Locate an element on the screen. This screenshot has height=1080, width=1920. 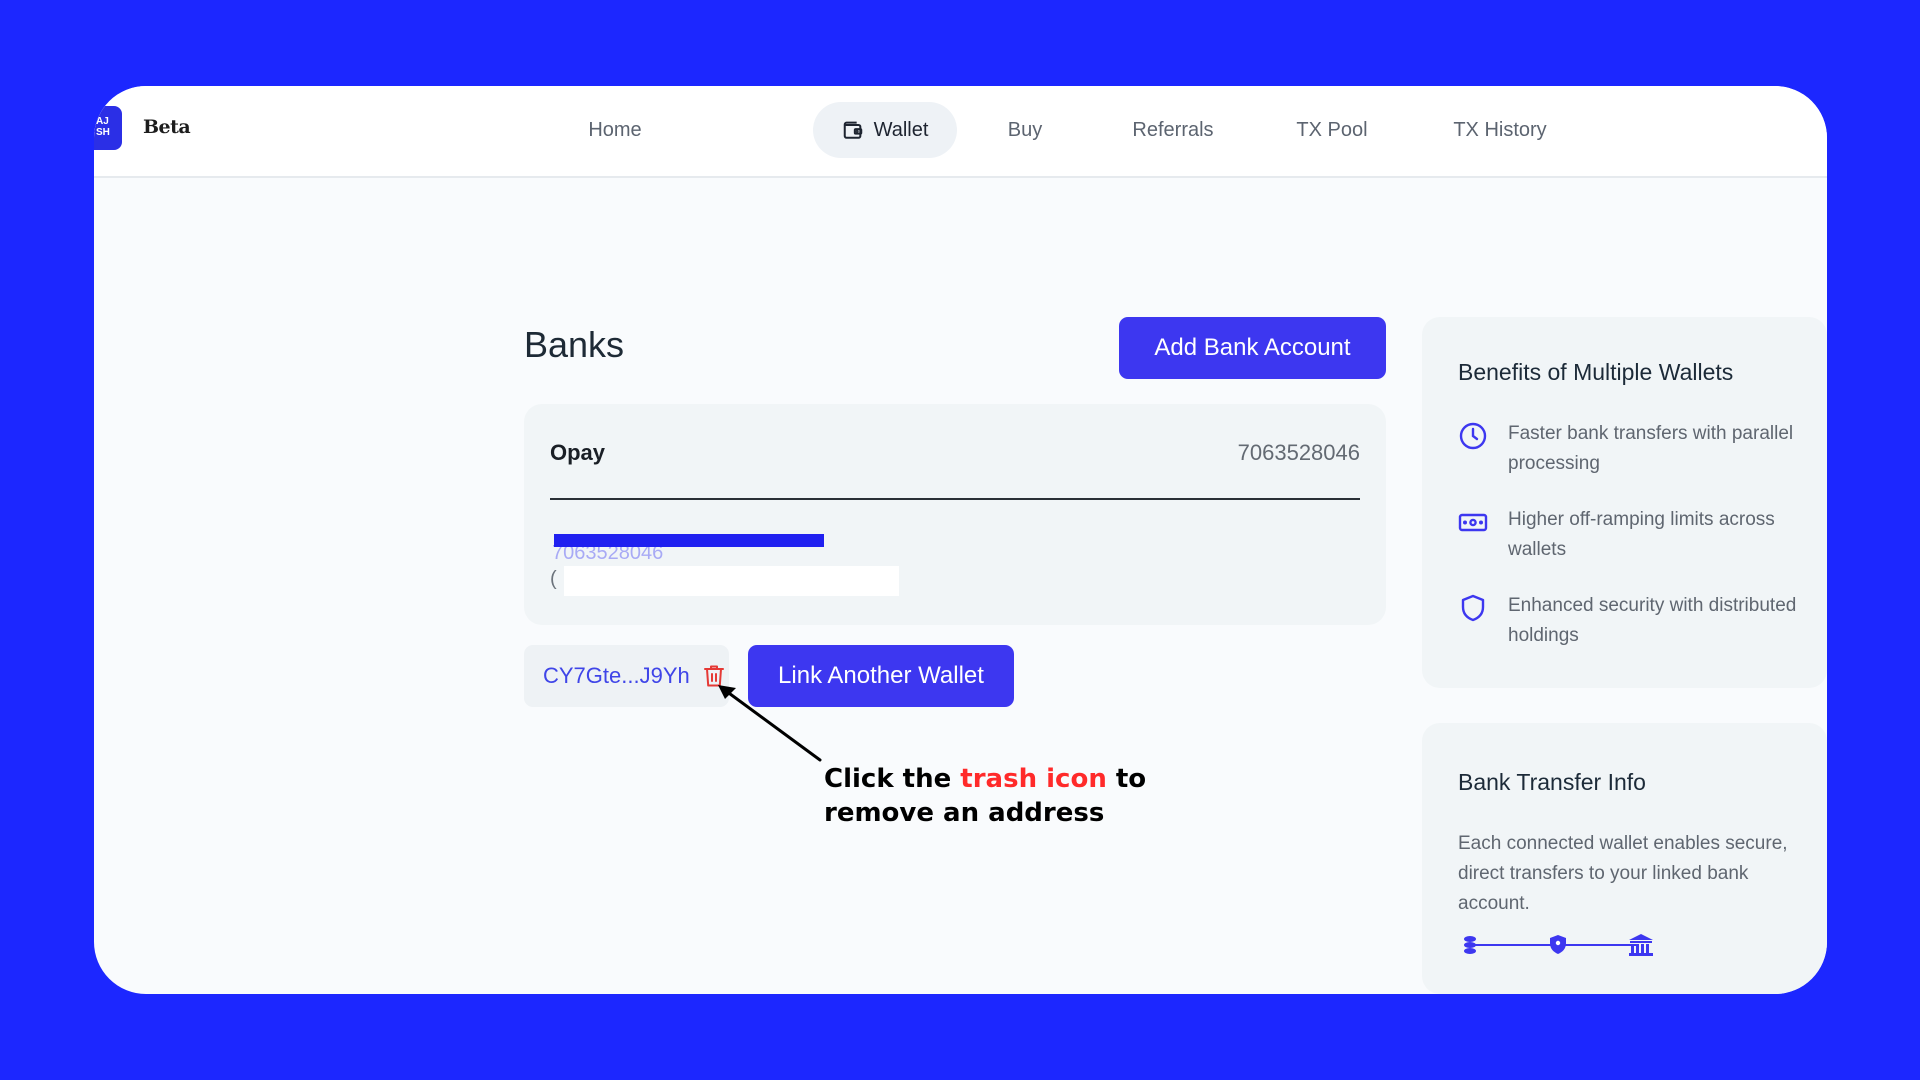
callout-line-1: Click the trash icon to is located at coordinates (985, 779).